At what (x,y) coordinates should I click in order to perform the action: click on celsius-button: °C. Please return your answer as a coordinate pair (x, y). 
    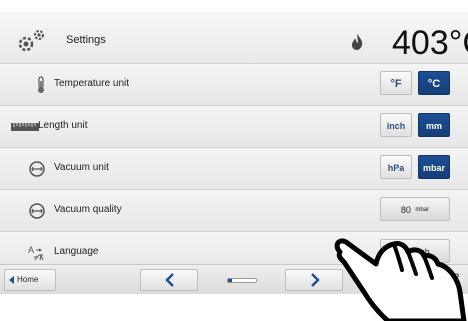
    Looking at the image, I should click on (434, 83).